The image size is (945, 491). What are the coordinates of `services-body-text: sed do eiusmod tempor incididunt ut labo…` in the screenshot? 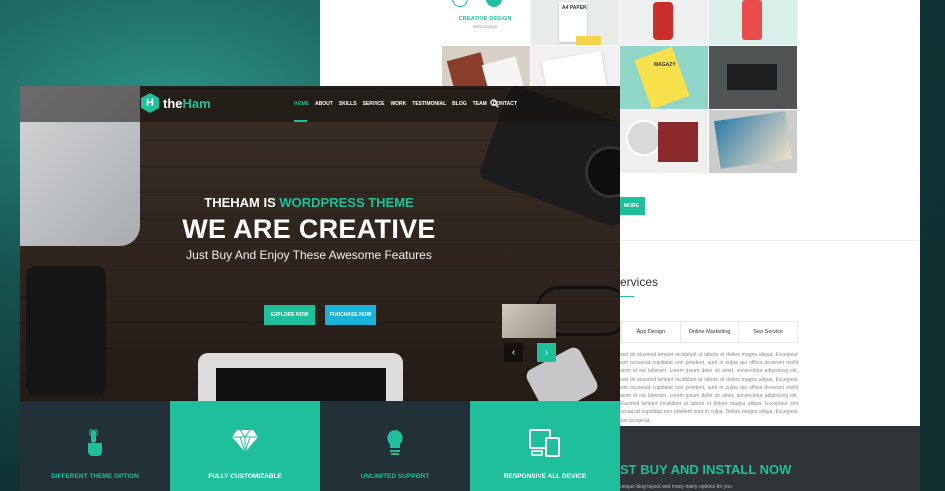 It's located at (709, 388).